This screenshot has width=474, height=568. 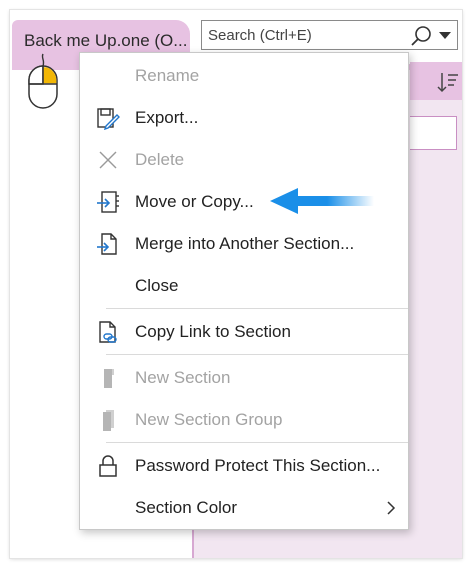 What do you see at coordinates (183, 377) in the screenshot?
I see `menu-item-label: New Section` at bounding box center [183, 377].